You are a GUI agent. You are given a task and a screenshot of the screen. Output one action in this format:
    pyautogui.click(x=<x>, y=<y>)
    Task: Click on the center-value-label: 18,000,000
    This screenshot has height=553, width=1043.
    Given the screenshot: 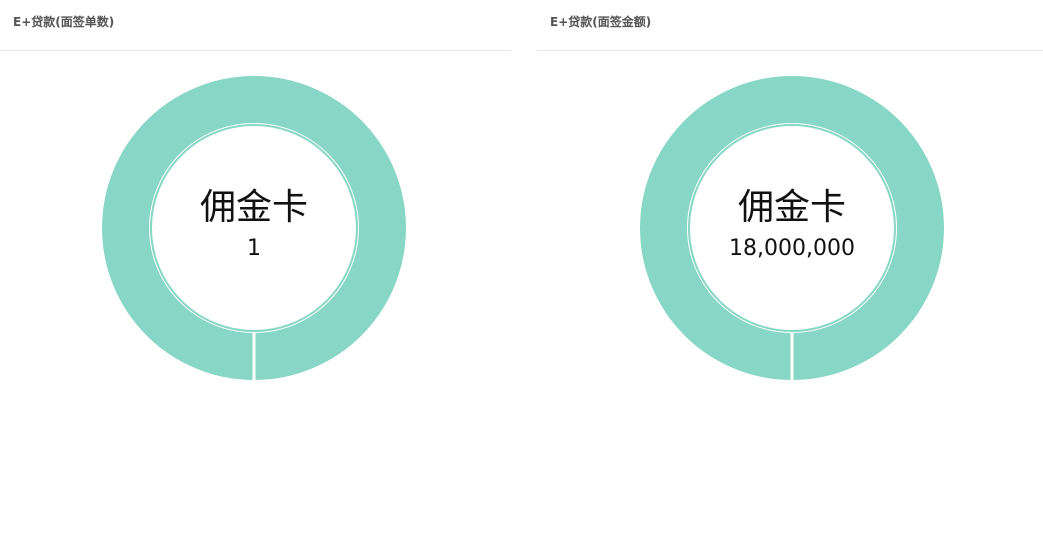 What is the action you would take?
    pyautogui.click(x=792, y=248)
    